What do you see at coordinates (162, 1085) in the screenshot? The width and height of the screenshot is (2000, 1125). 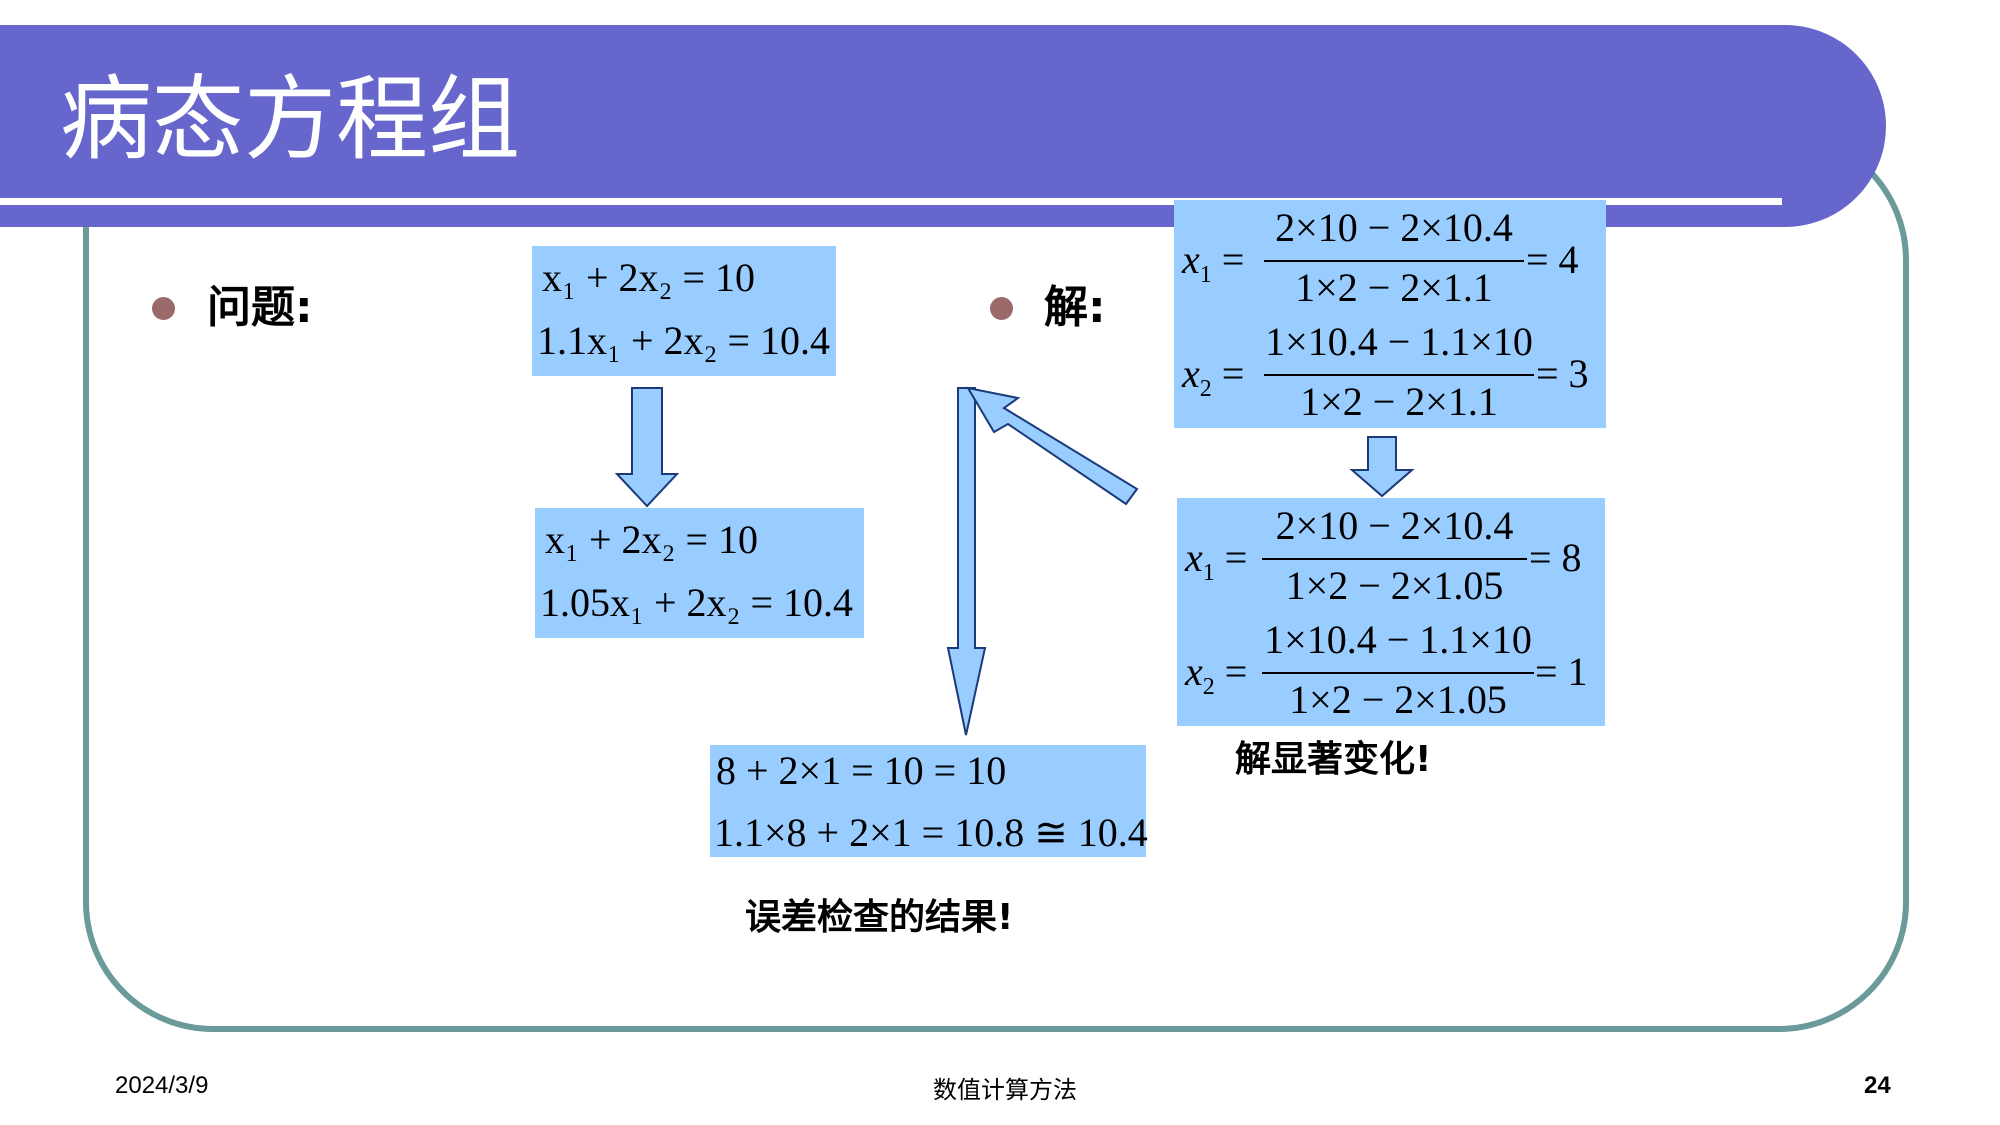 I see `footer-date: 2024/3/9` at bounding box center [162, 1085].